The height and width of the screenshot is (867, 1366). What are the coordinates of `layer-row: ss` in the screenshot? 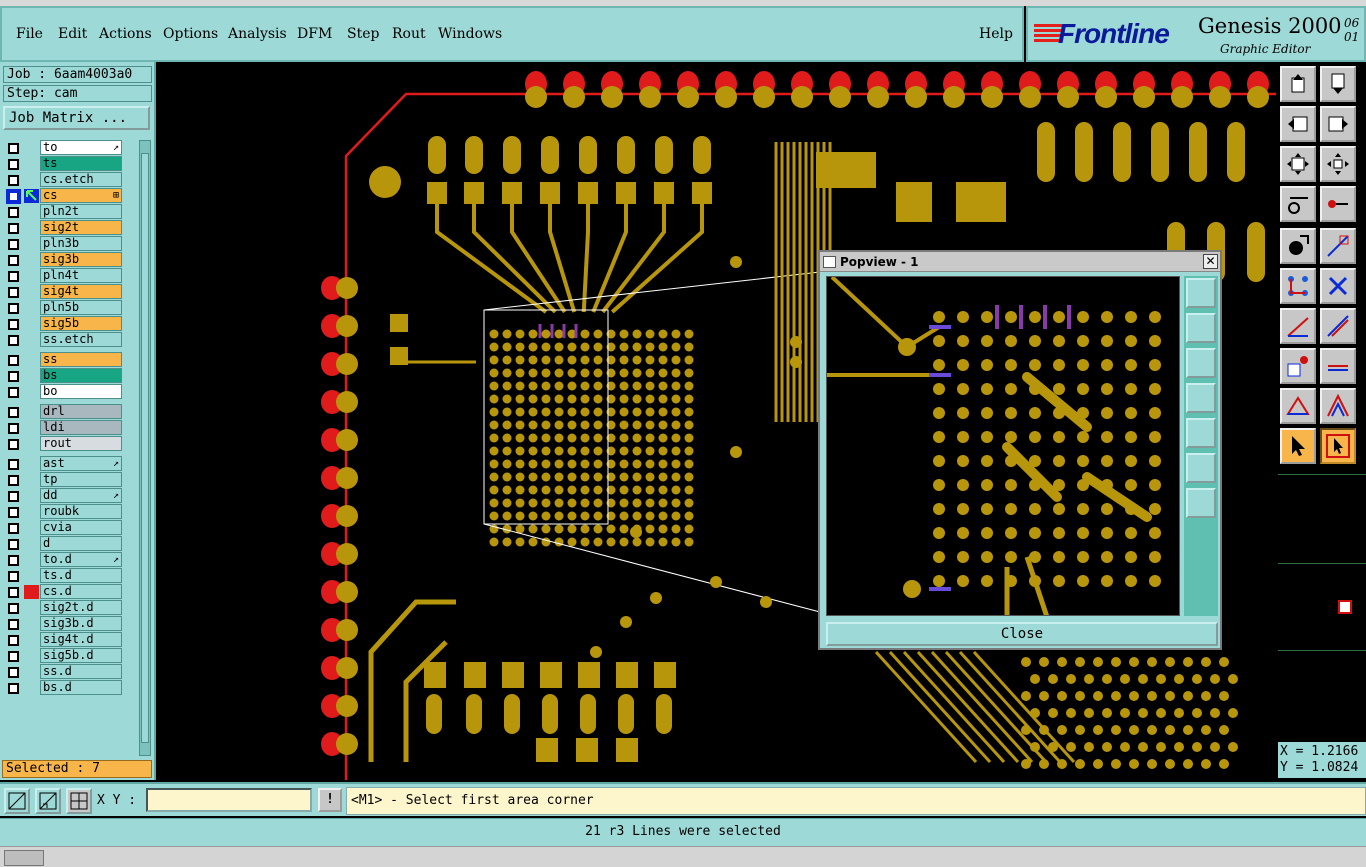 It's located at (71, 360).